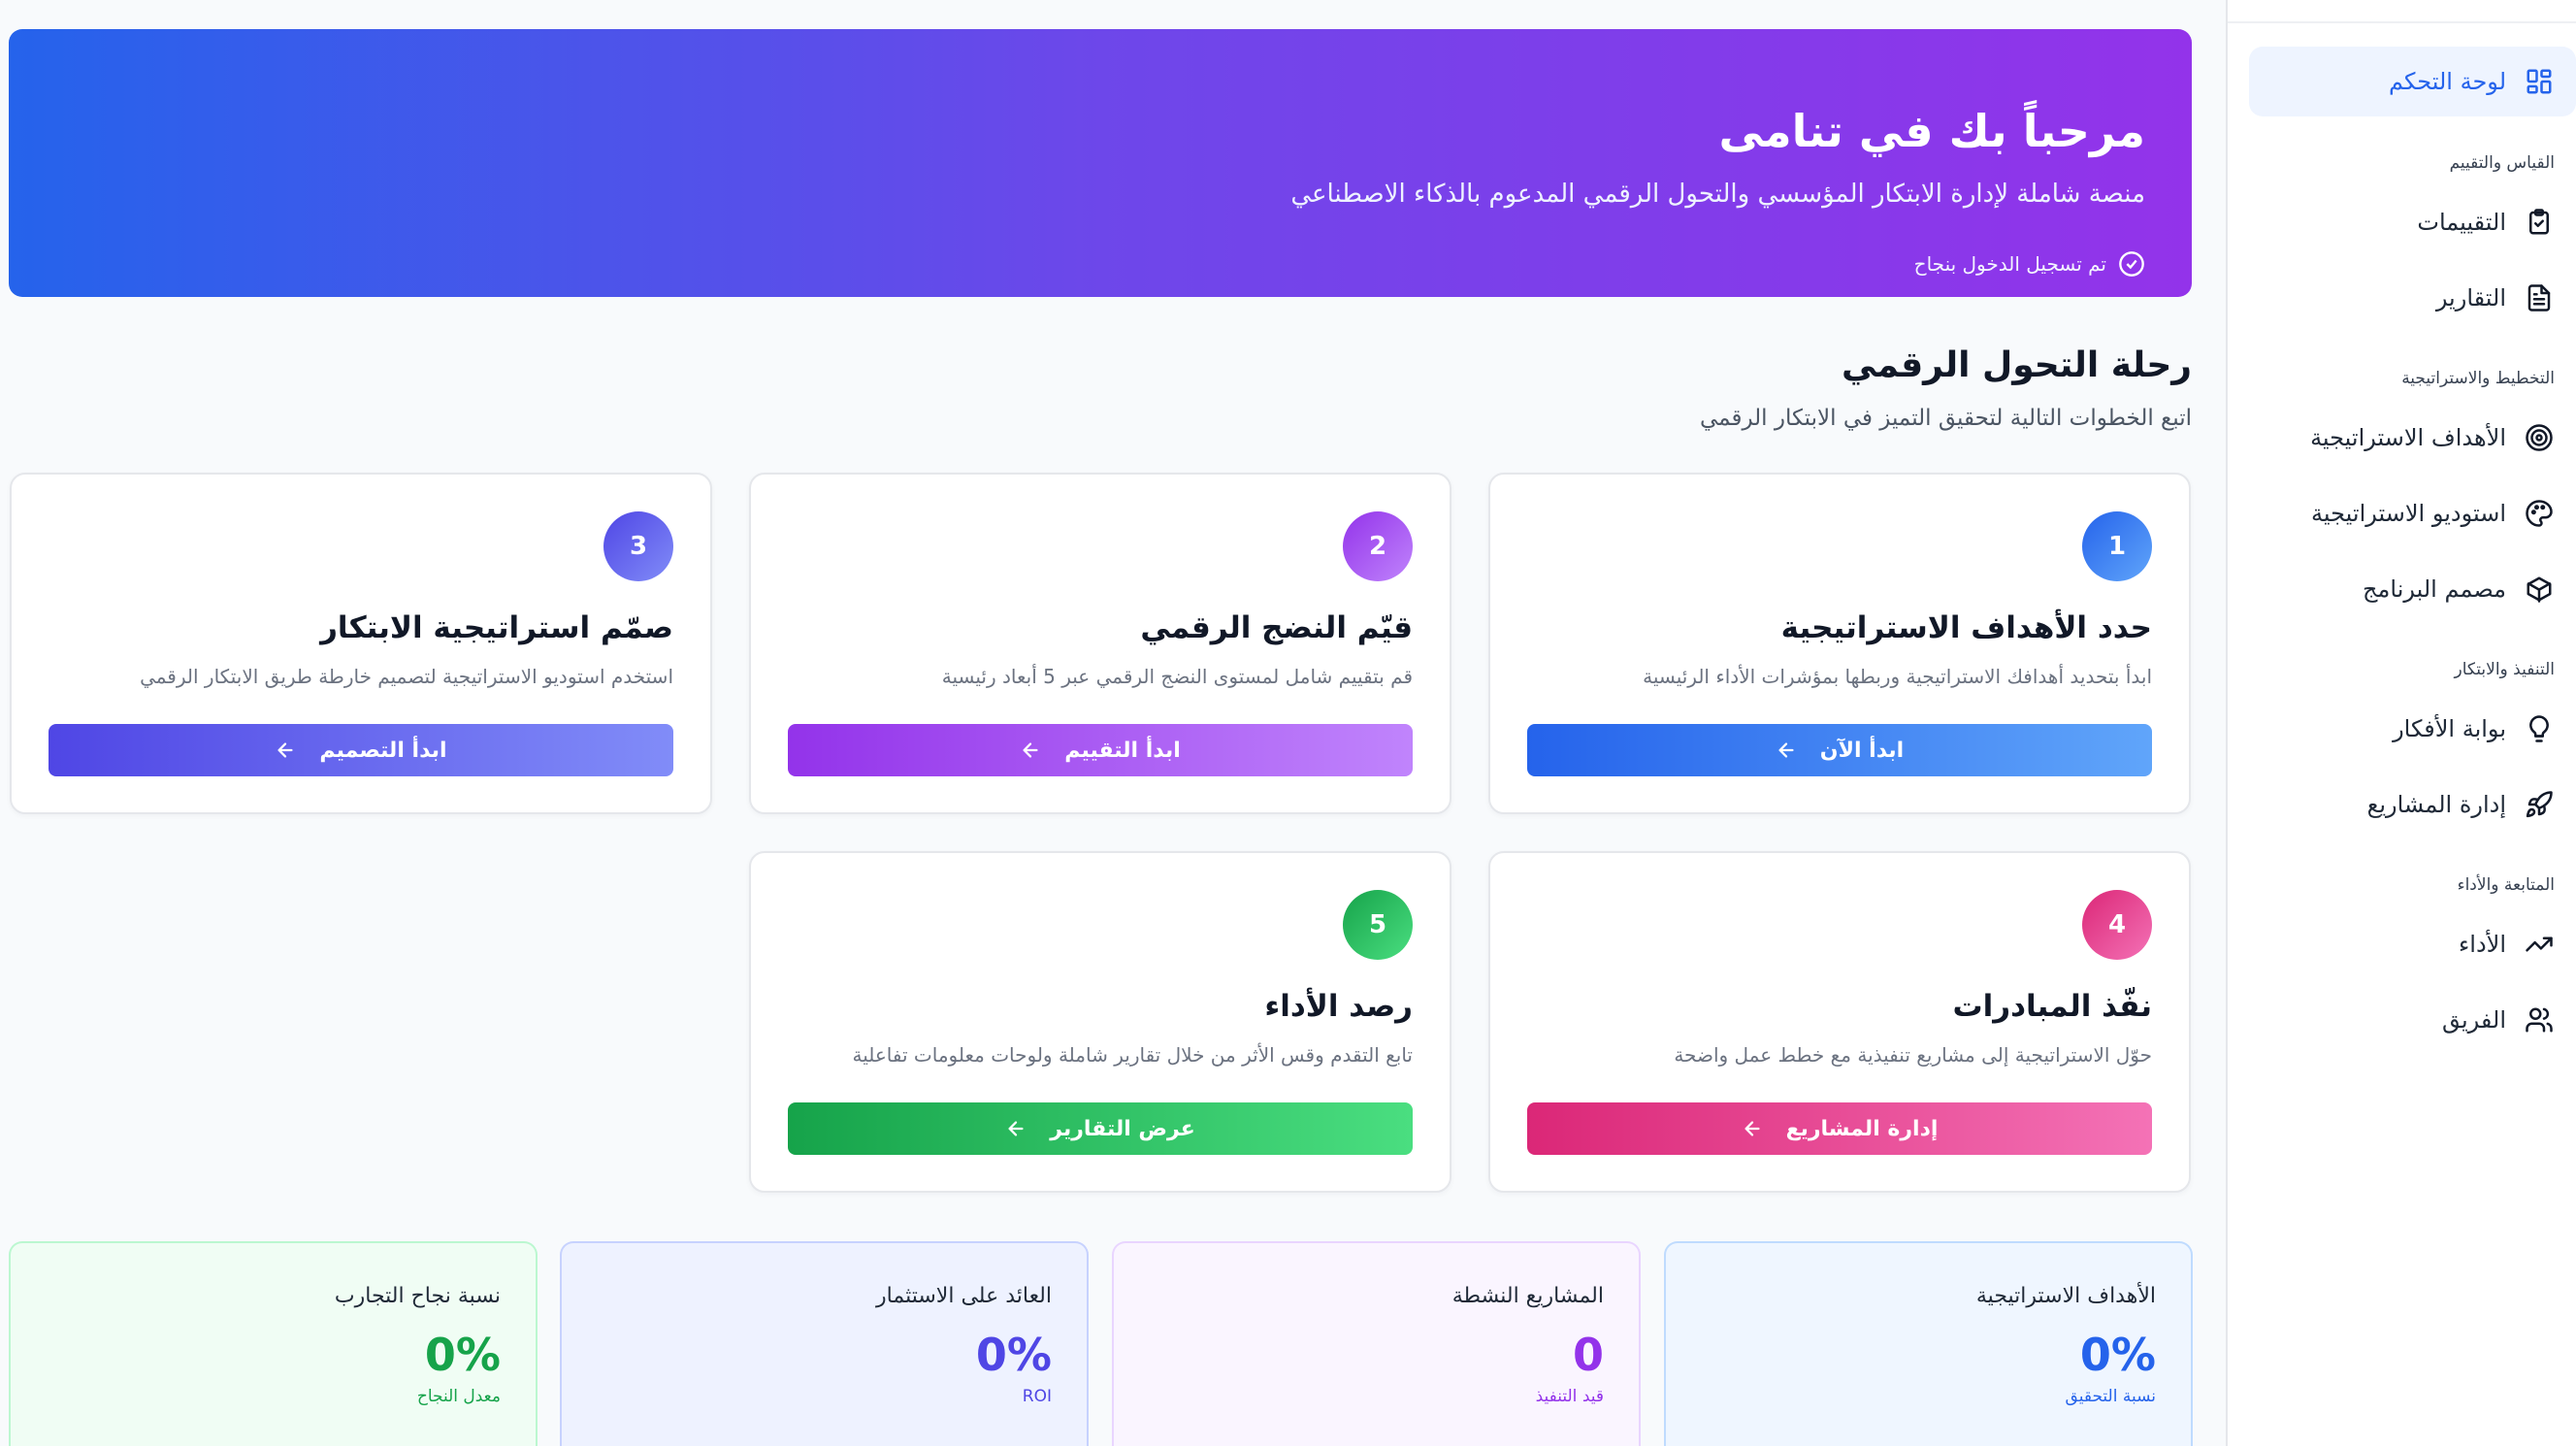 Image resolution: width=2576 pixels, height=1446 pixels. I want to click on view-reports-button: عرض التقارير, so click(1100, 1128).